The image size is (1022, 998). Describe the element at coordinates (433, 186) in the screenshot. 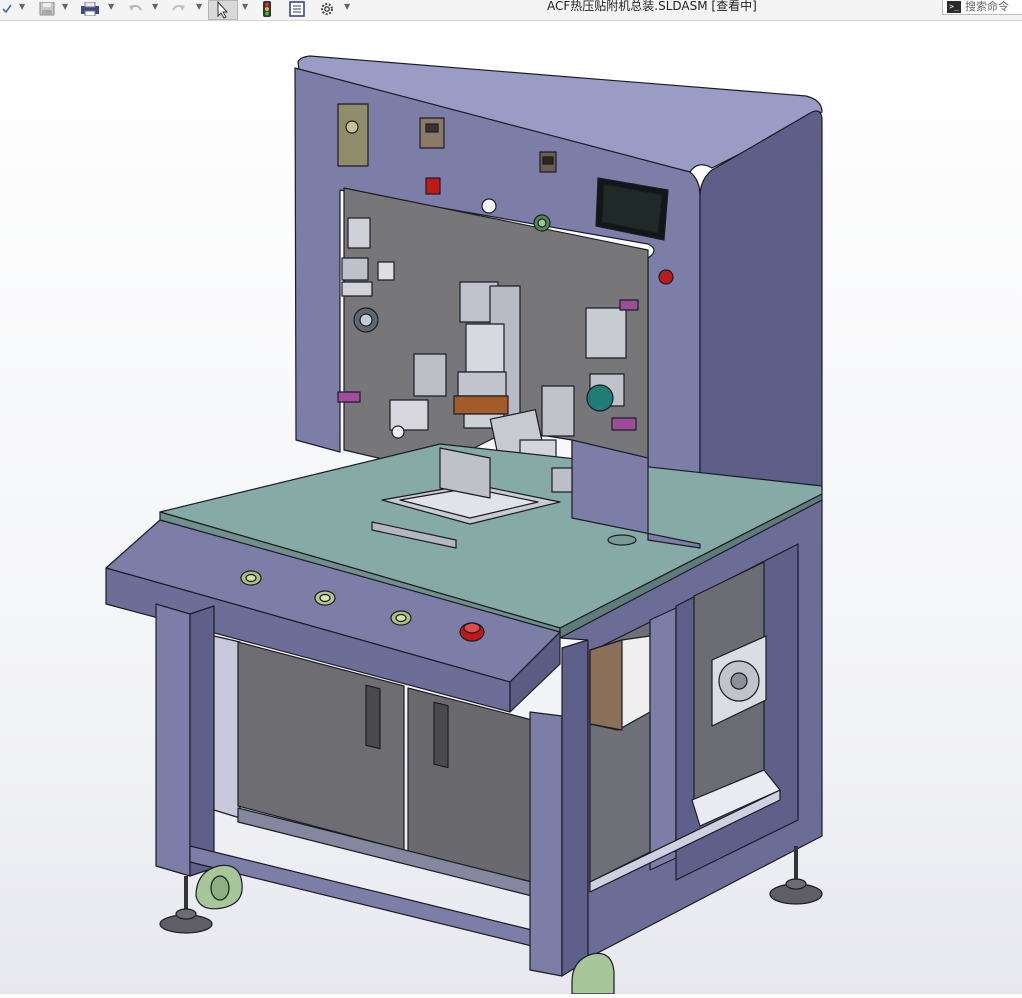

I see `red-indicator` at that location.